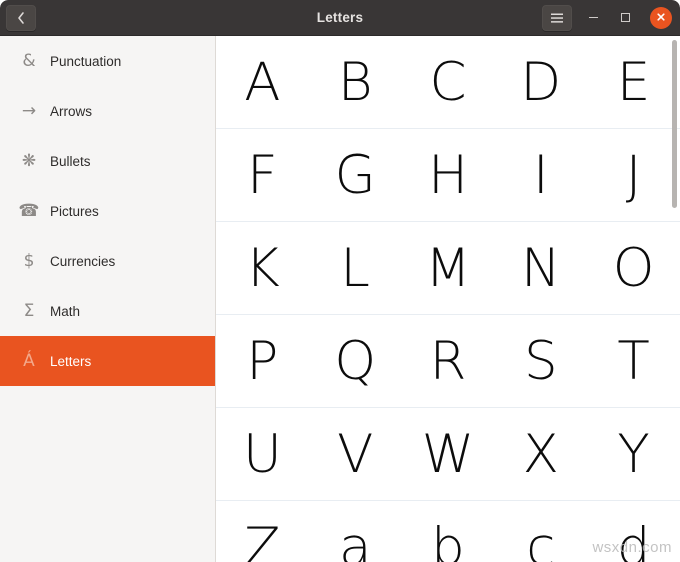 This screenshot has height=562, width=680. I want to click on sidebar-item-pictures: ☎ Pictures, so click(107, 211).